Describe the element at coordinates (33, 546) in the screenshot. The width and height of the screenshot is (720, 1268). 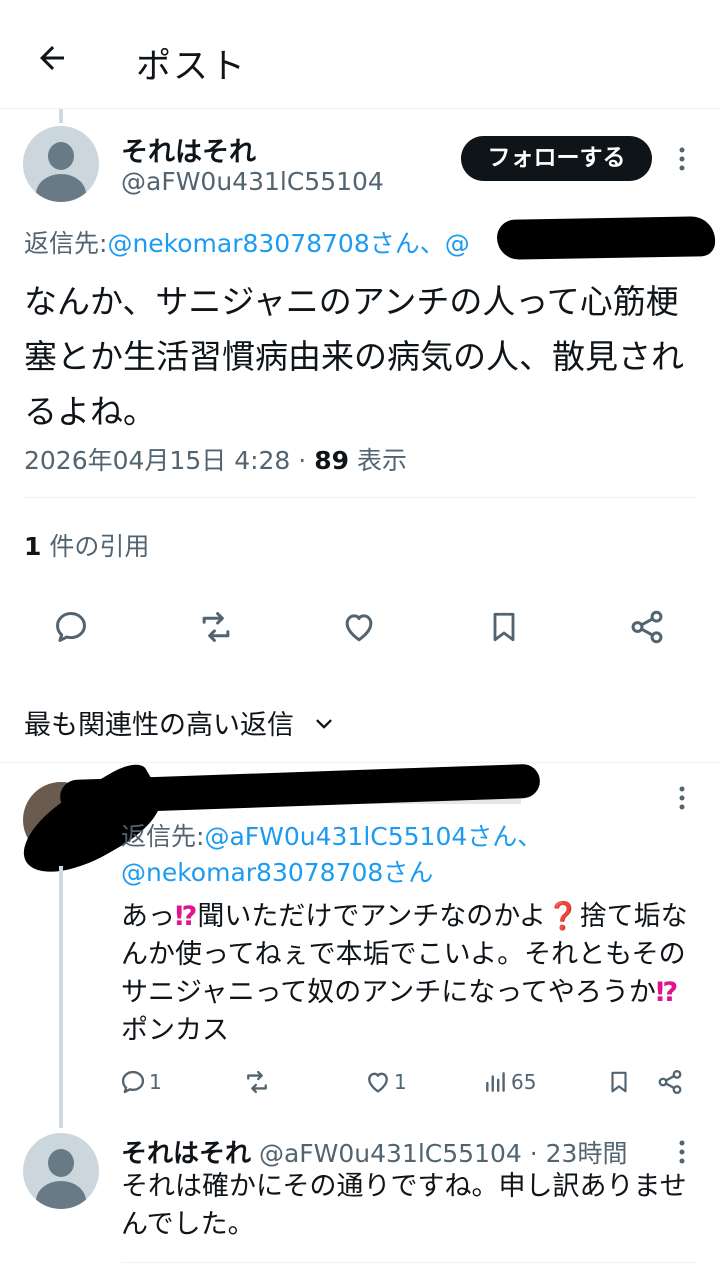
I see `quotes-count: 1` at that location.